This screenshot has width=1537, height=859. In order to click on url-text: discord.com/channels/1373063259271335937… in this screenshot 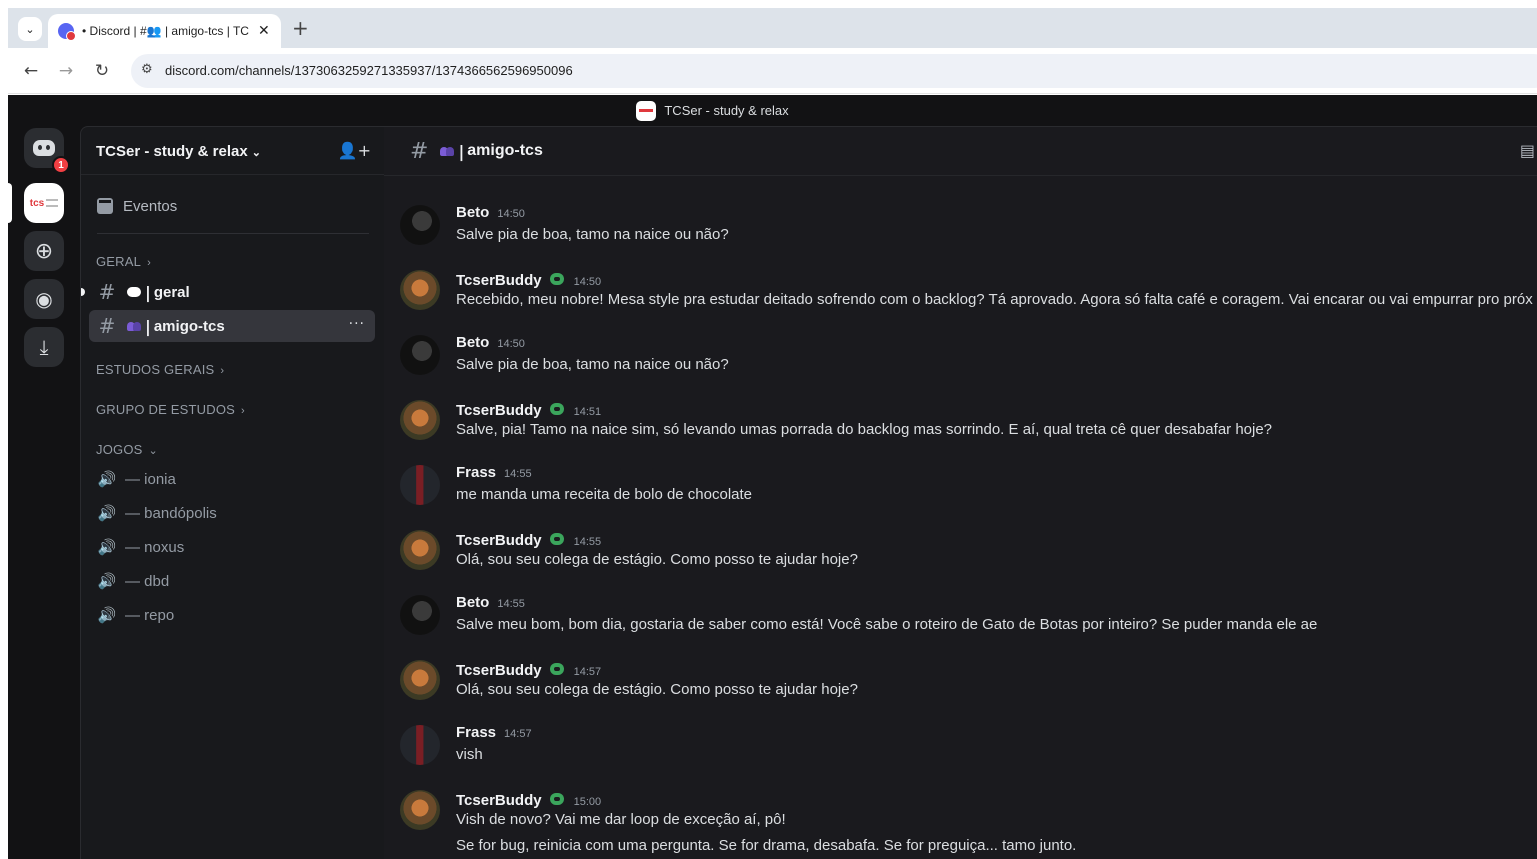, I will do `click(369, 70)`.